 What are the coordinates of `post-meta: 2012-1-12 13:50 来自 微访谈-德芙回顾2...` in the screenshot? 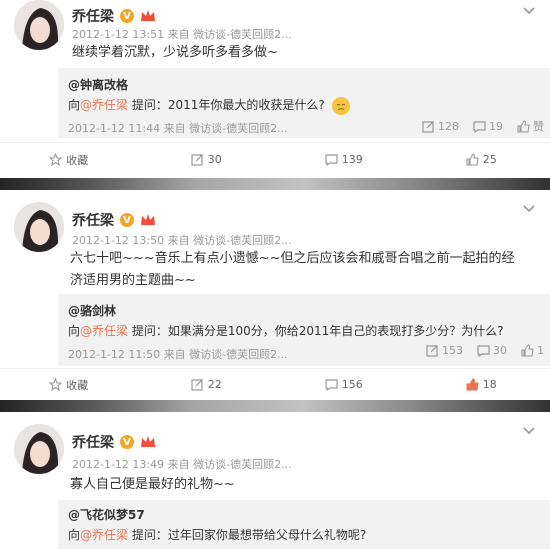 It's located at (182, 240).